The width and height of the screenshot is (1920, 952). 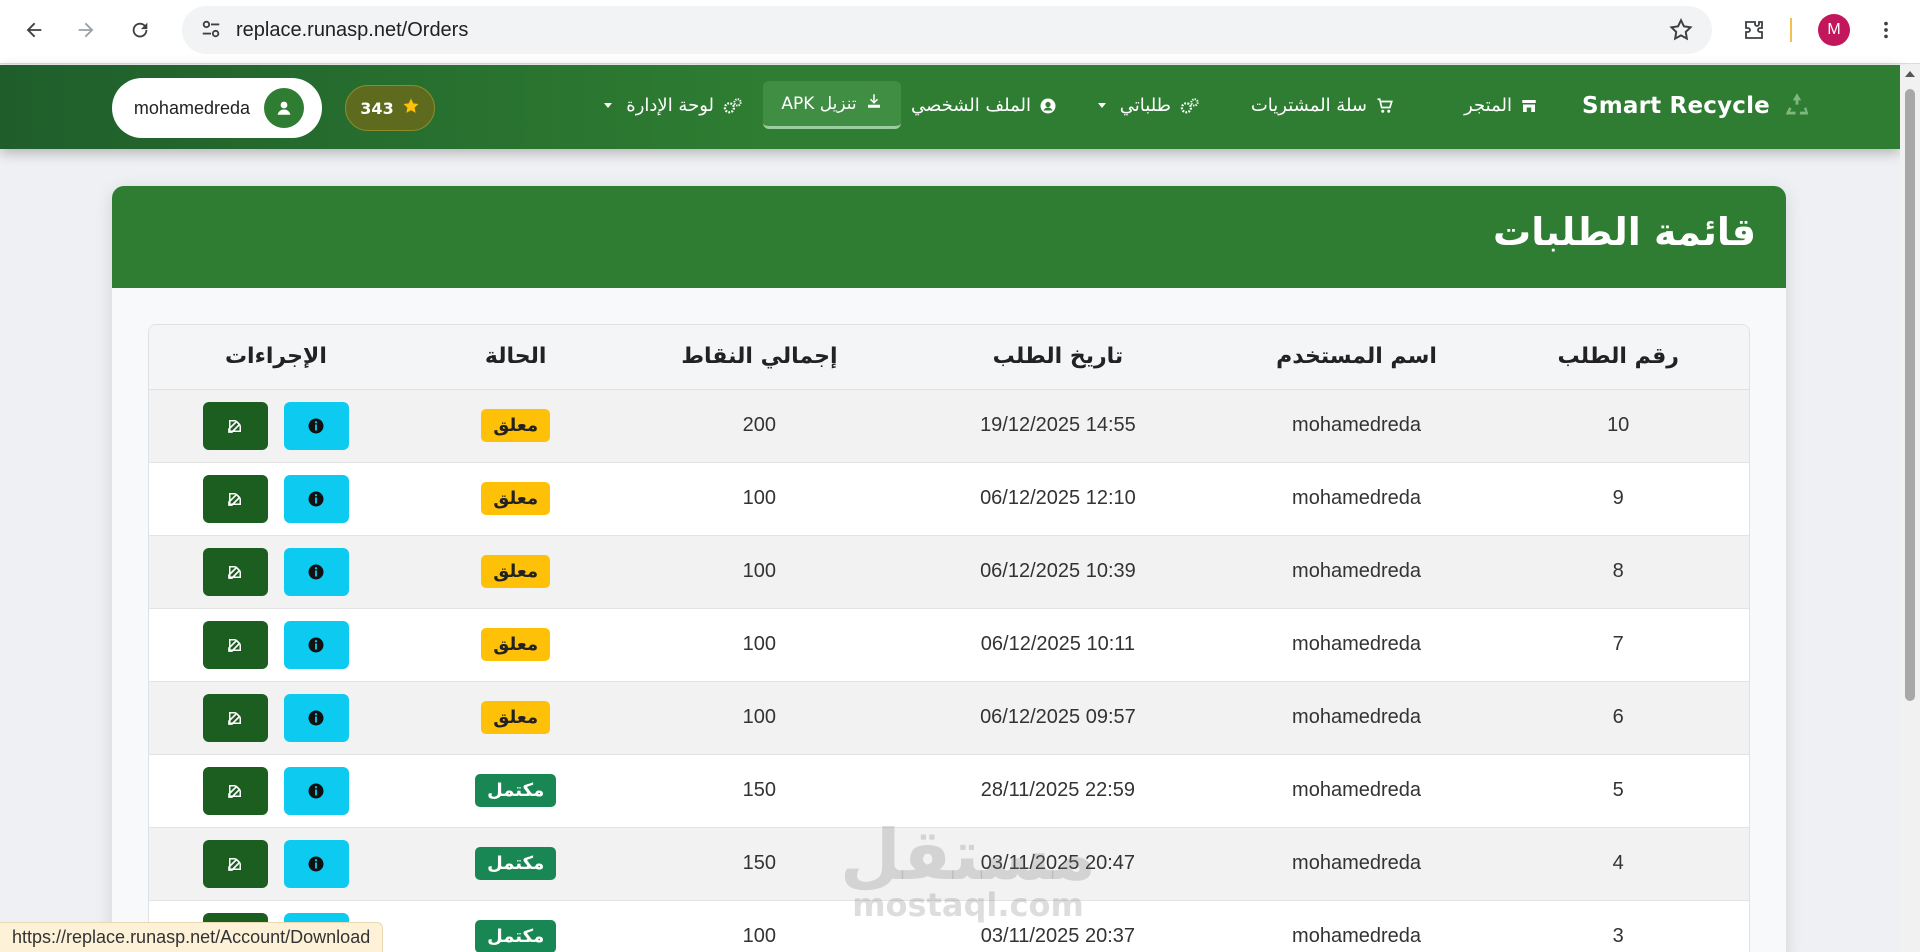 I want to click on reload-button, so click(x=140, y=30).